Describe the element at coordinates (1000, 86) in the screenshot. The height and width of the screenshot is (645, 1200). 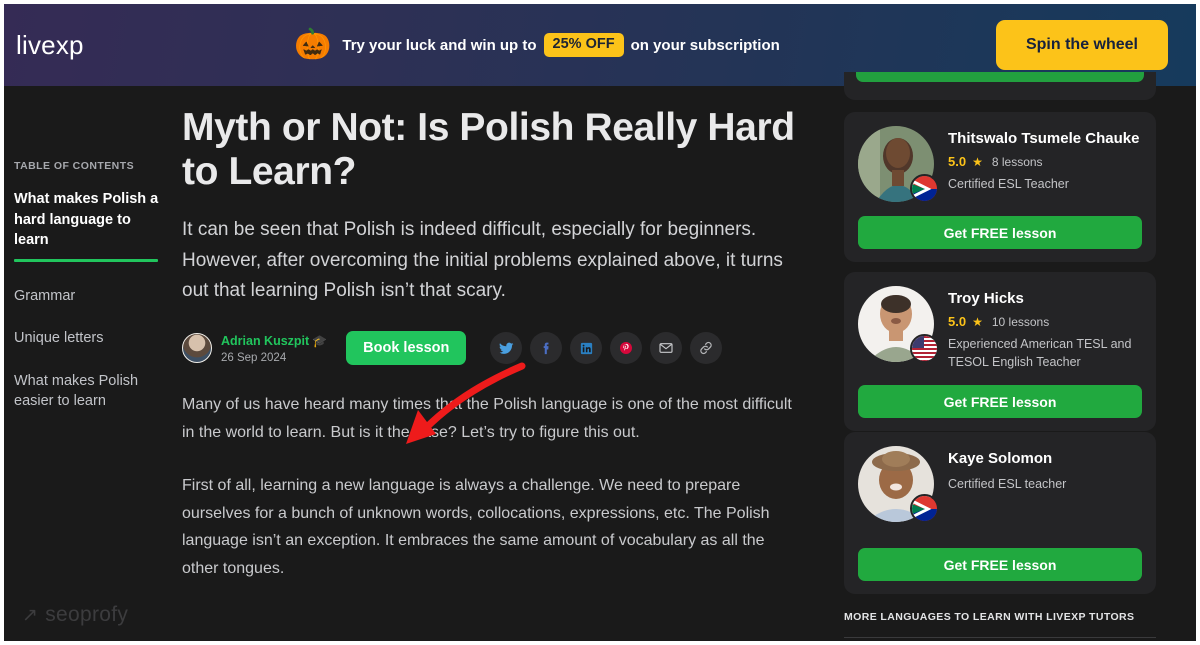
I see `tutor-card-cut-off` at that location.